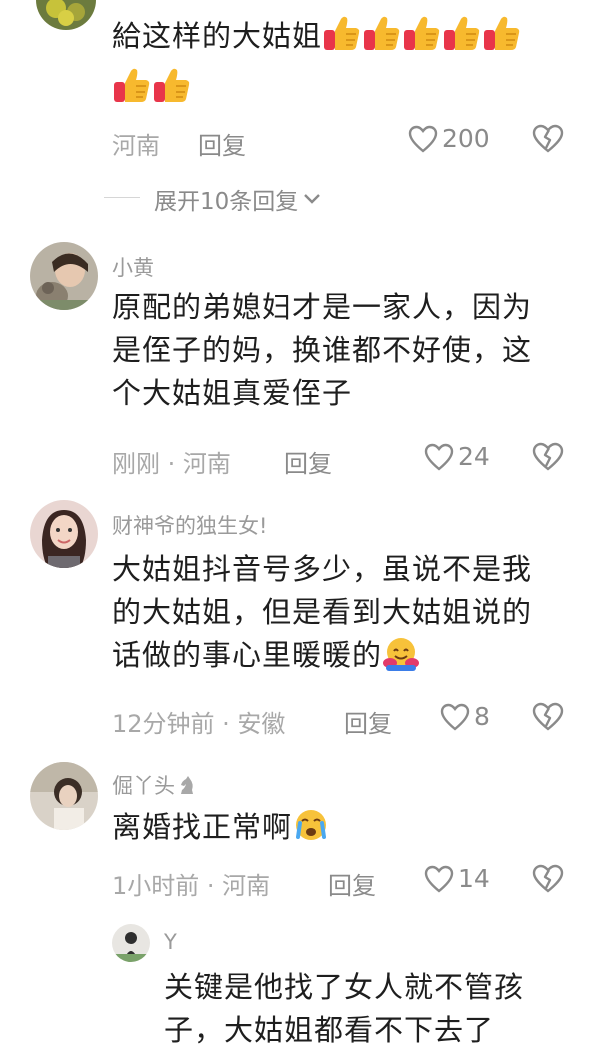  What do you see at coordinates (401, 659) in the screenshot?
I see `hugging-face-emoji` at bounding box center [401, 659].